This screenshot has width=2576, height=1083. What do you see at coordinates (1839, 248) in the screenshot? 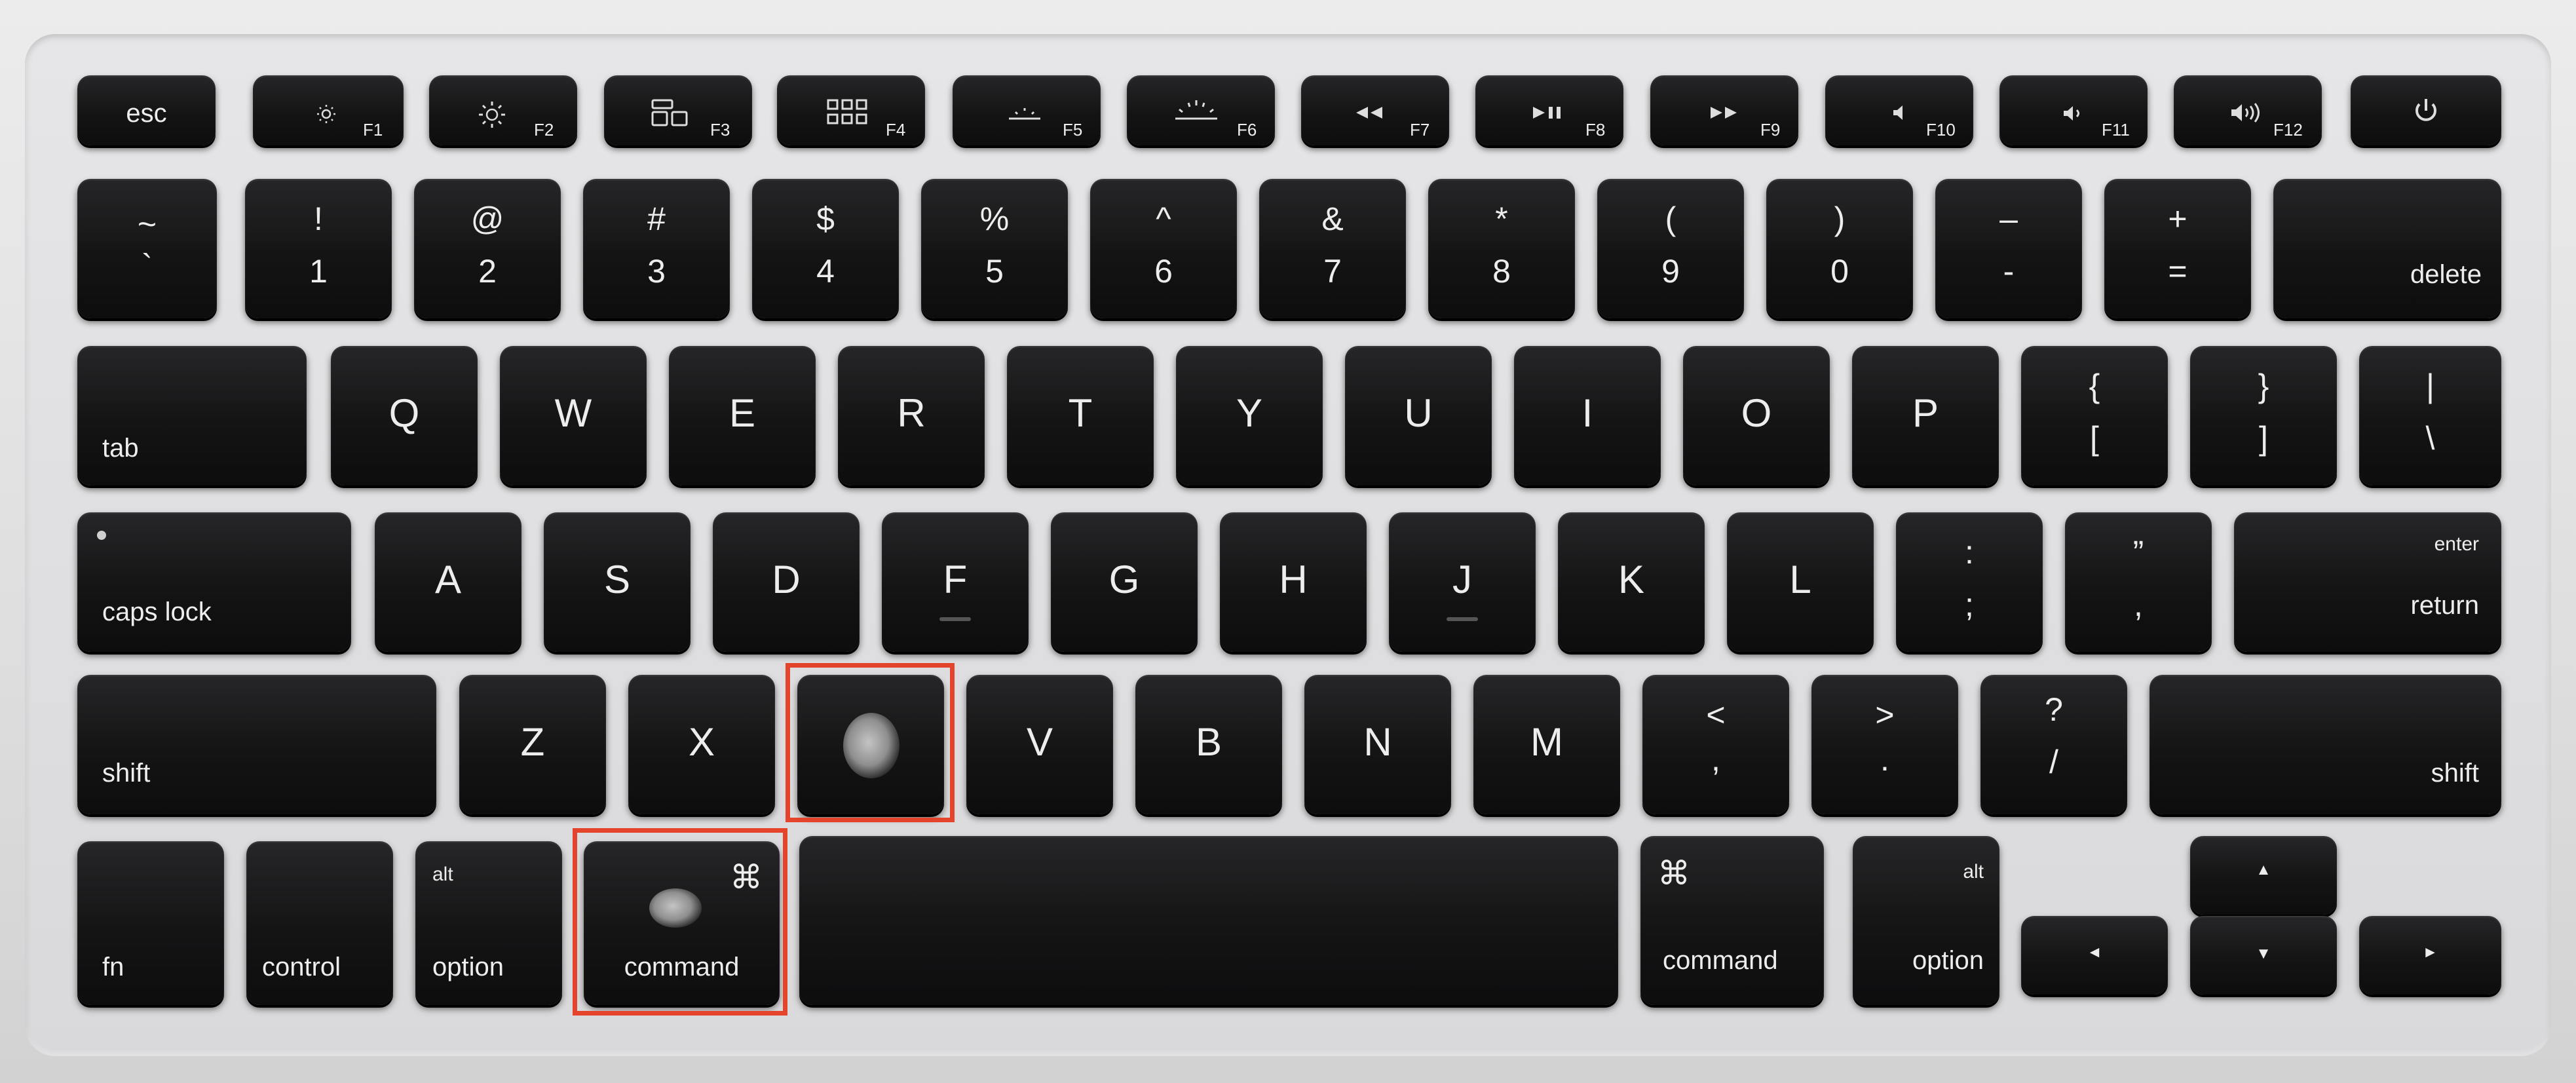
I see `key-0: ) 0` at bounding box center [1839, 248].